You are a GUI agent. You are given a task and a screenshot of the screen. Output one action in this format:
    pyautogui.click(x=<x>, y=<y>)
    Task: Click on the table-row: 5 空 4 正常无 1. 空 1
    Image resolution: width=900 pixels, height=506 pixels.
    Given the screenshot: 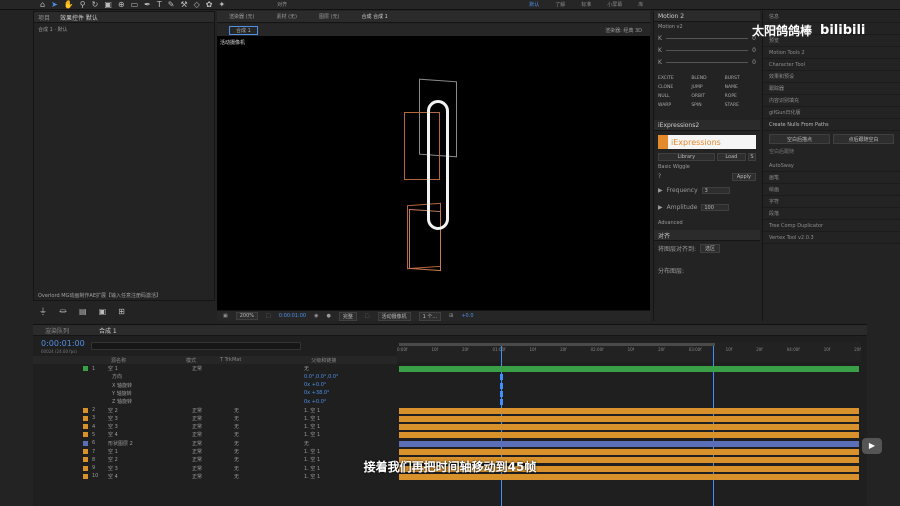 What is the action you would take?
    pyautogui.click(x=231, y=434)
    